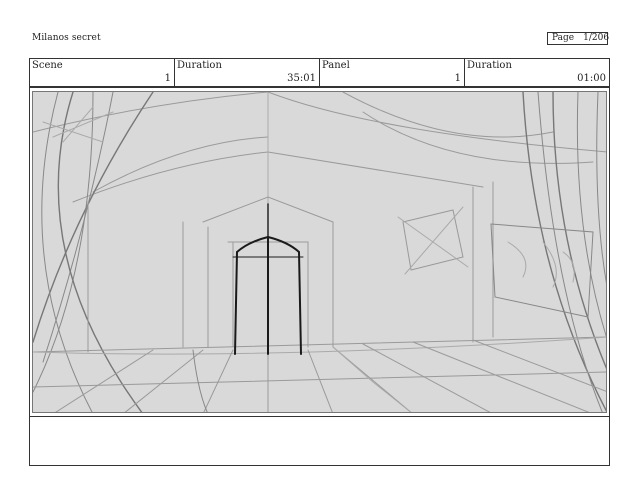 This screenshot has height=495, width=640. I want to click on panel-cell: Panel 1, so click(392, 72).